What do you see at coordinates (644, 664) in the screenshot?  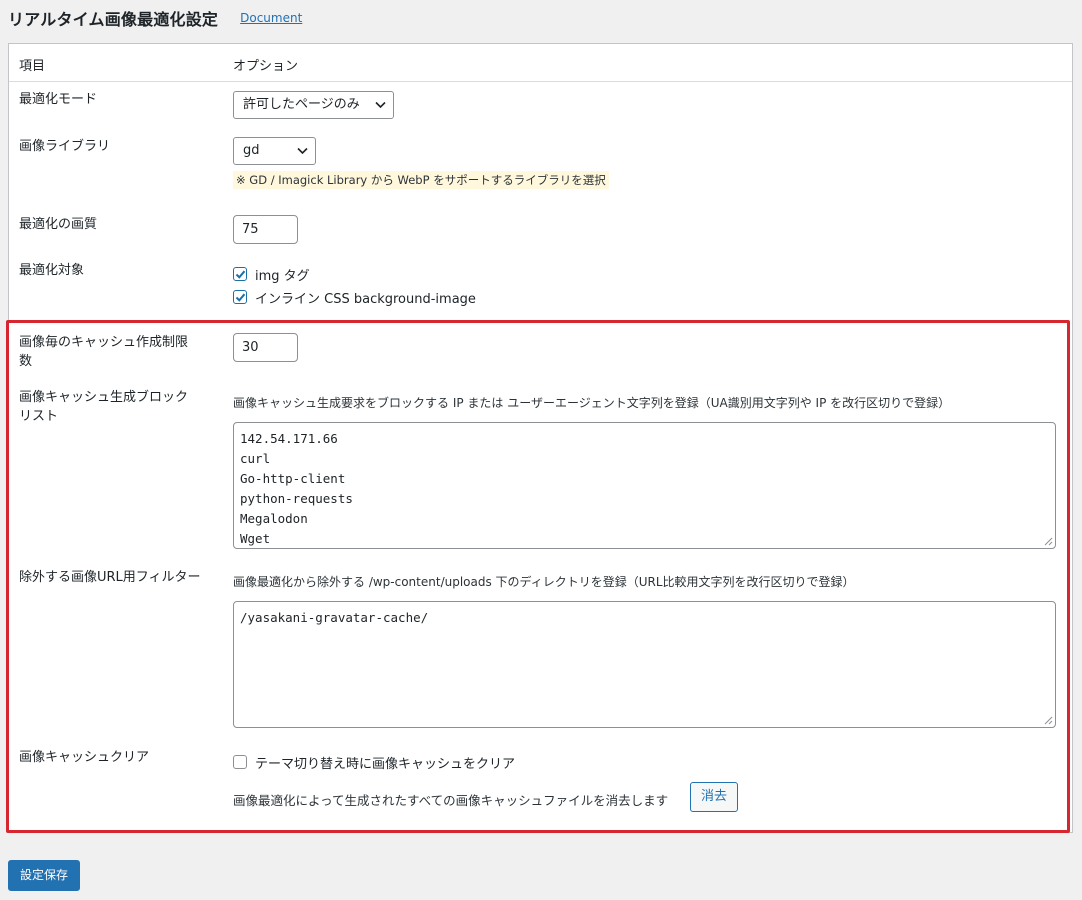 I see `exclude-filter-textarea: /yasakani-gravatar-cache/` at bounding box center [644, 664].